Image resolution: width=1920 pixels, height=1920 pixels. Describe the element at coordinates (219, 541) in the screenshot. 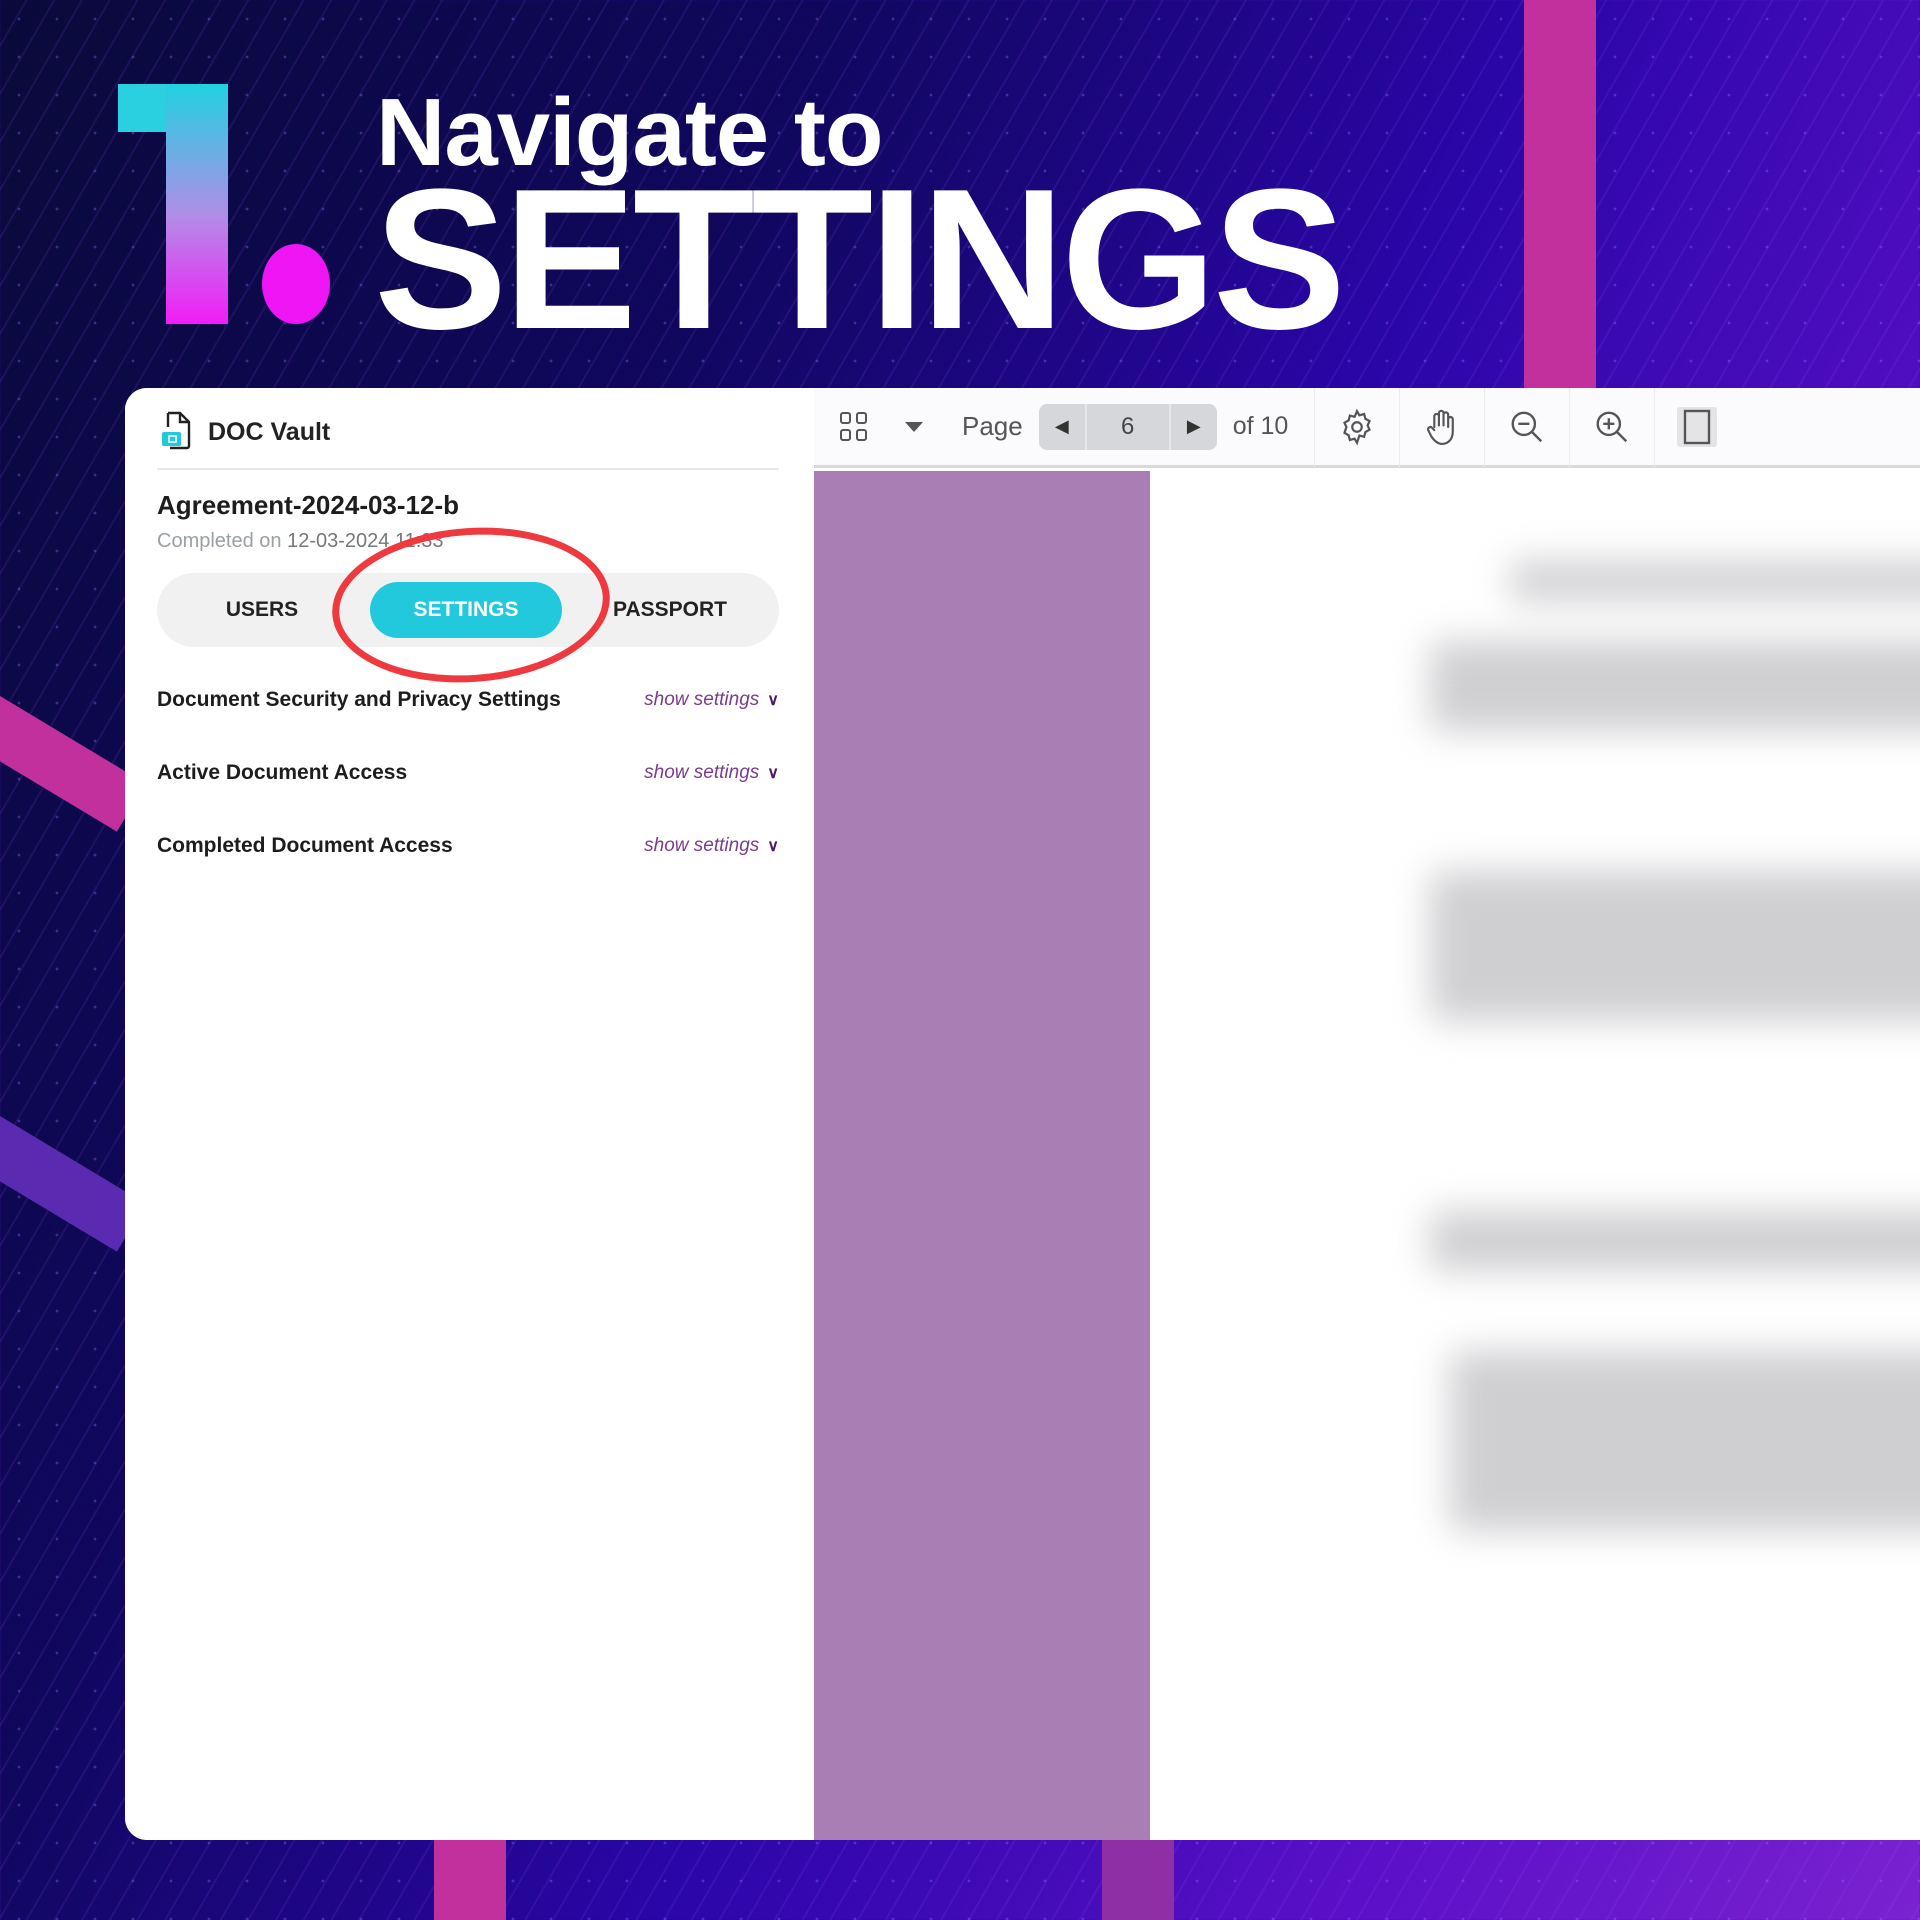

I see `completed-label: Completed on` at that location.